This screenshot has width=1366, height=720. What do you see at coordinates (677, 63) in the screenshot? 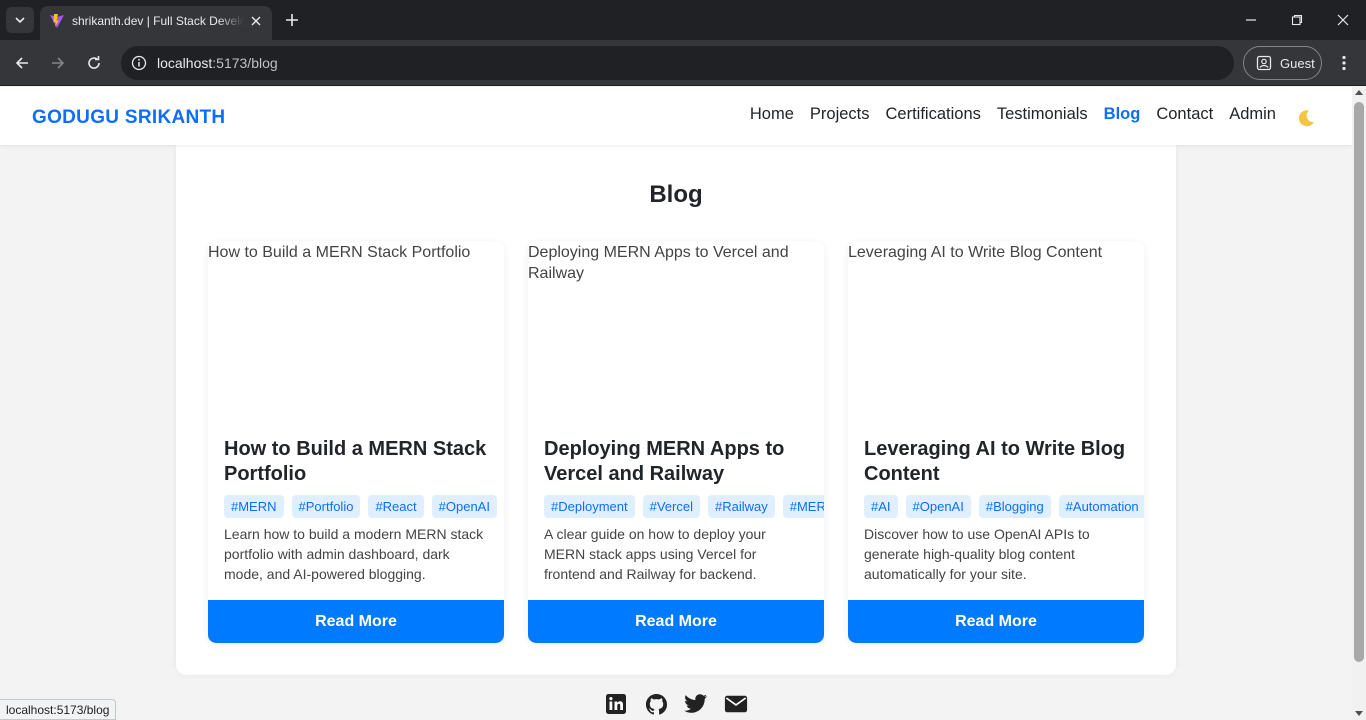
I see `address-bar: localhost:5173/blog` at bounding box center [677, 63].